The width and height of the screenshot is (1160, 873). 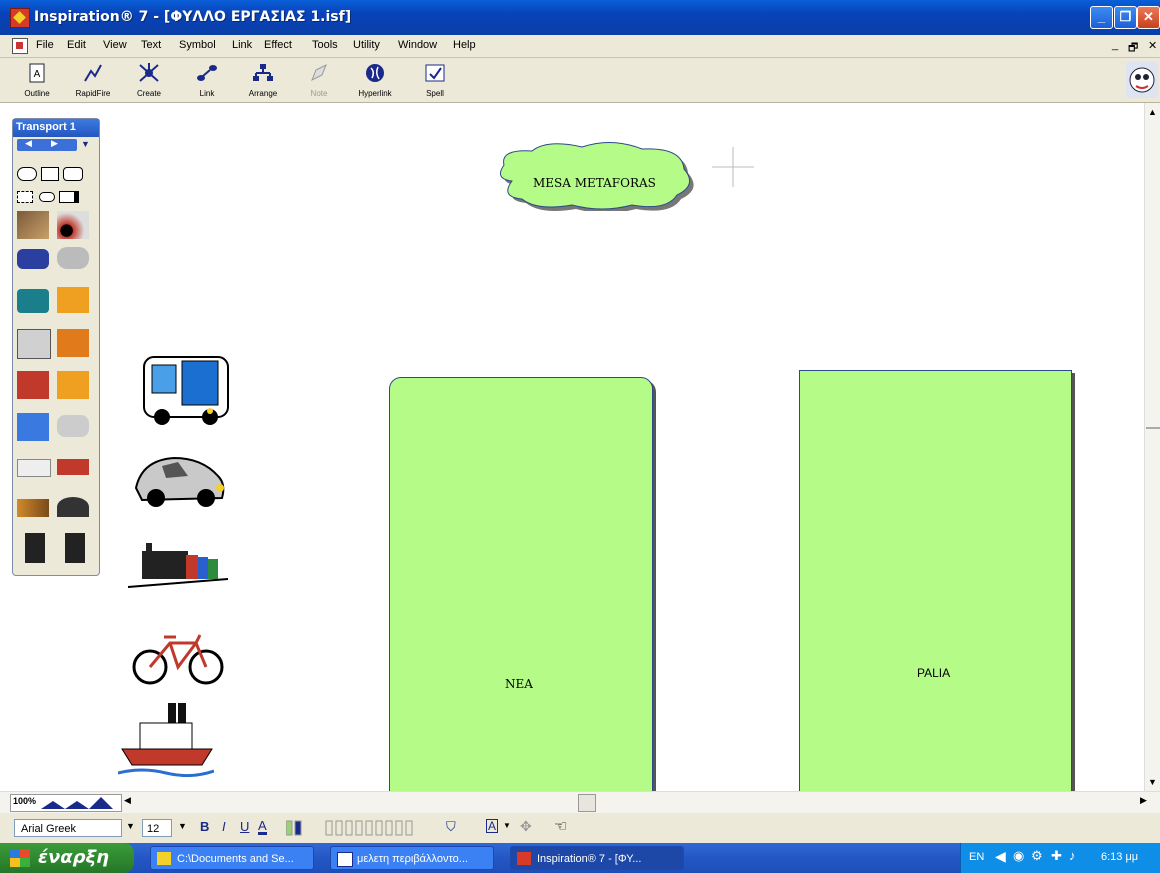 What do you see at coordinates (1018, 856) in the screenshot?
I see `tray-network-icon: ◉` at bounding box center [1018, 856].